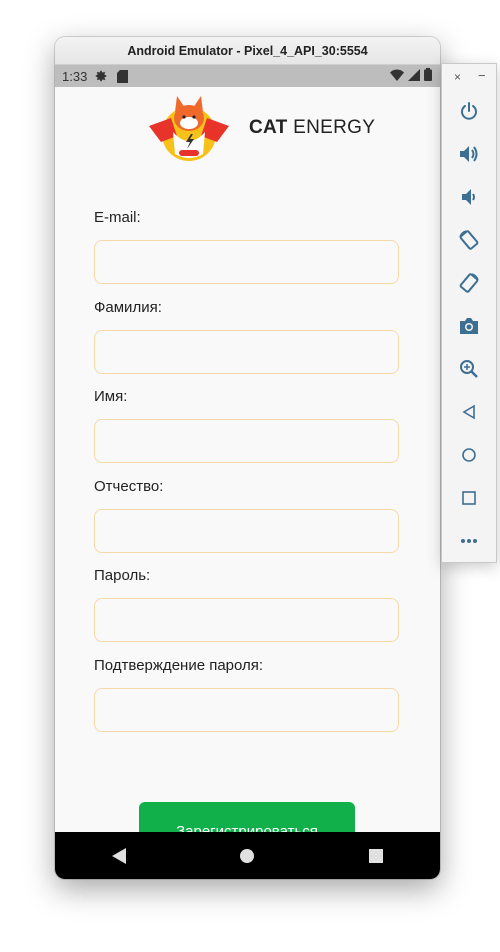  I want to click on window-title: Android Emulator - Pixel_4_API_30:5554, so click(247, 50).